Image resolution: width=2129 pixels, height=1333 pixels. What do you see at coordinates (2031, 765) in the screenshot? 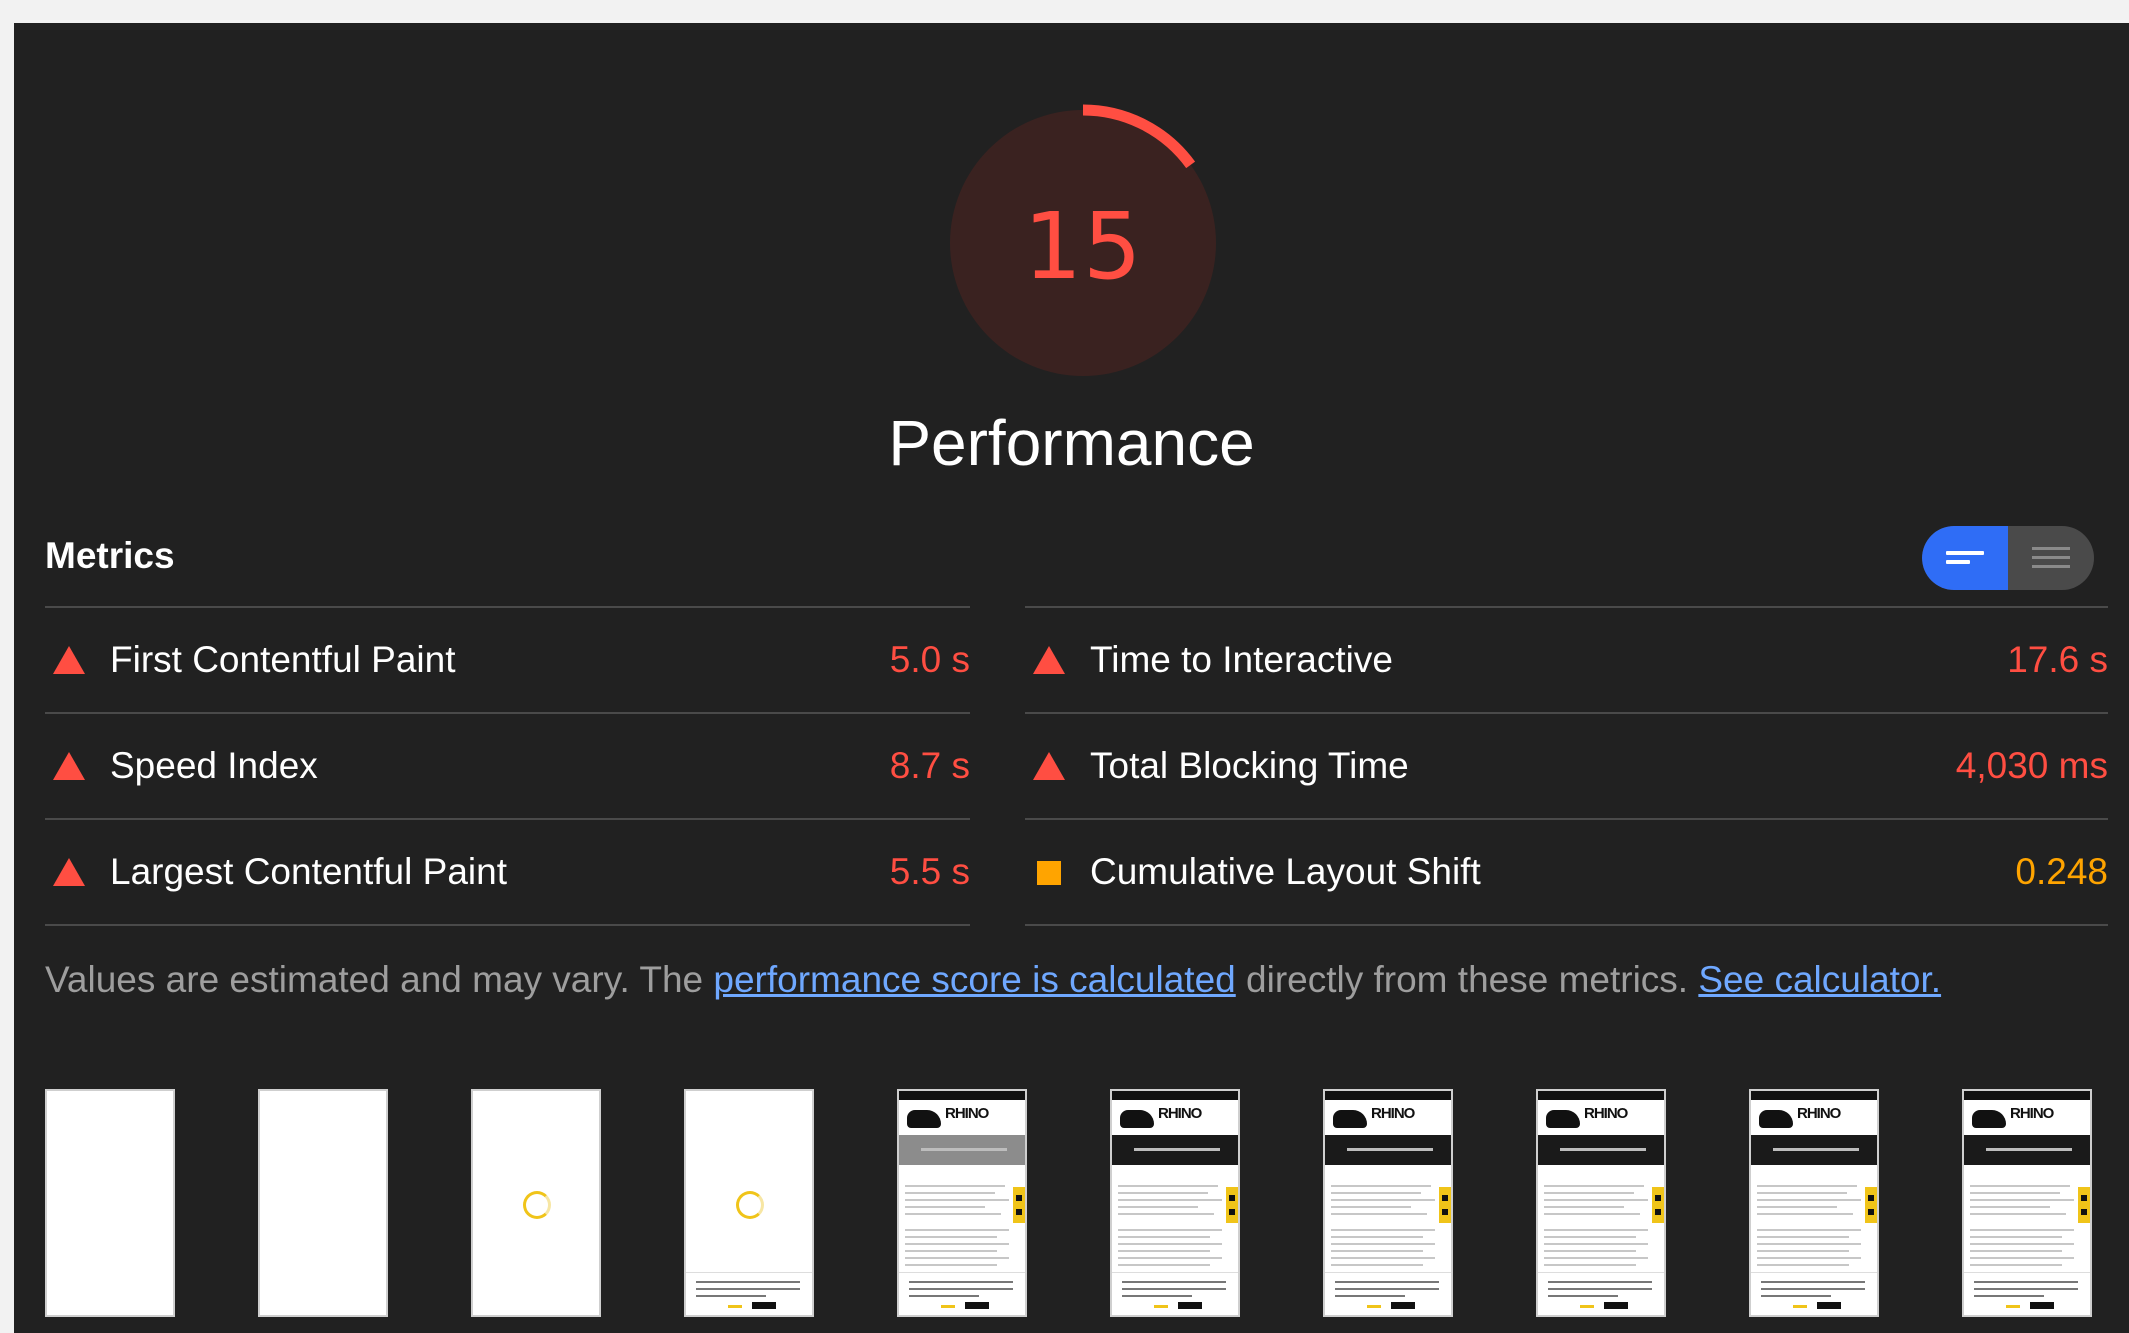
I see `metric-value: 4,030 ms` at bounding box center [2031, 765].